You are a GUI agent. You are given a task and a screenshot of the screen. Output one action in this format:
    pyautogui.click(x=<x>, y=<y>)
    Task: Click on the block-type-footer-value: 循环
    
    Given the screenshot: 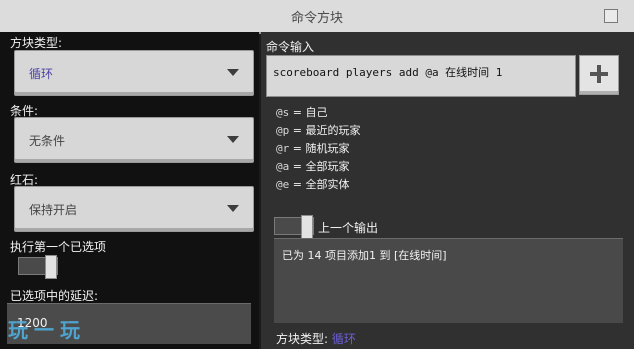 What is the action you would take?
    pyautogui.click(x=343, y=339)
    